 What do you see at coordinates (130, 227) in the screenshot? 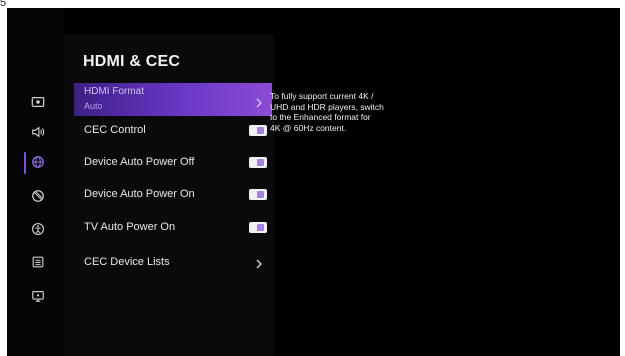
I see `tv-auto-power-on-label: TV Auto Power On` at bounding box center [130, 227].